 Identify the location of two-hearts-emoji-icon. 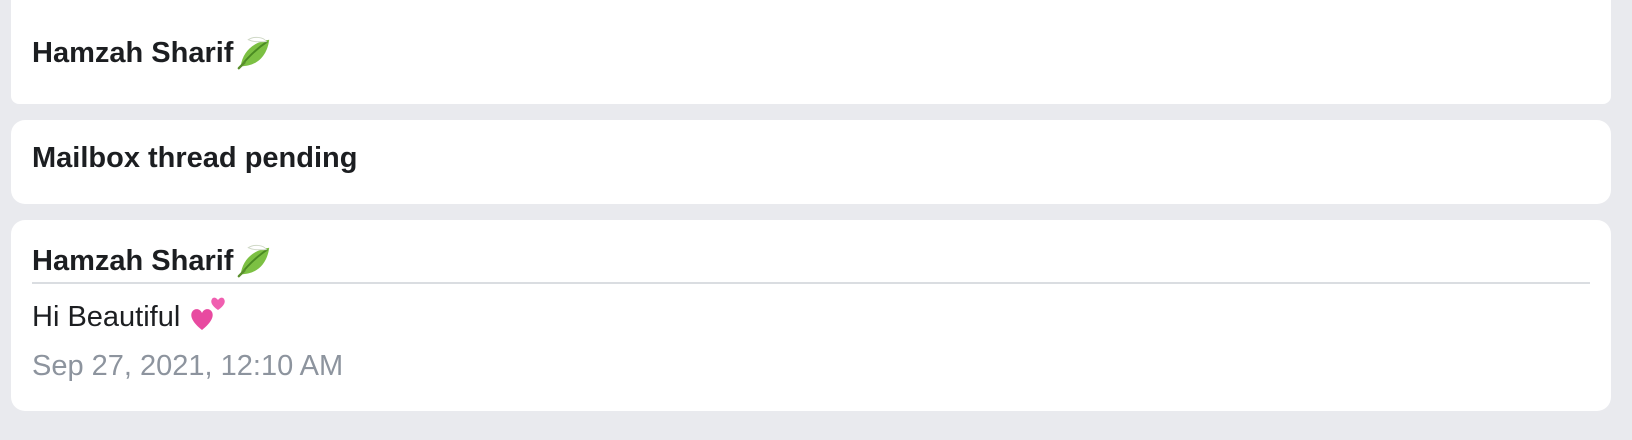
(208, 313).